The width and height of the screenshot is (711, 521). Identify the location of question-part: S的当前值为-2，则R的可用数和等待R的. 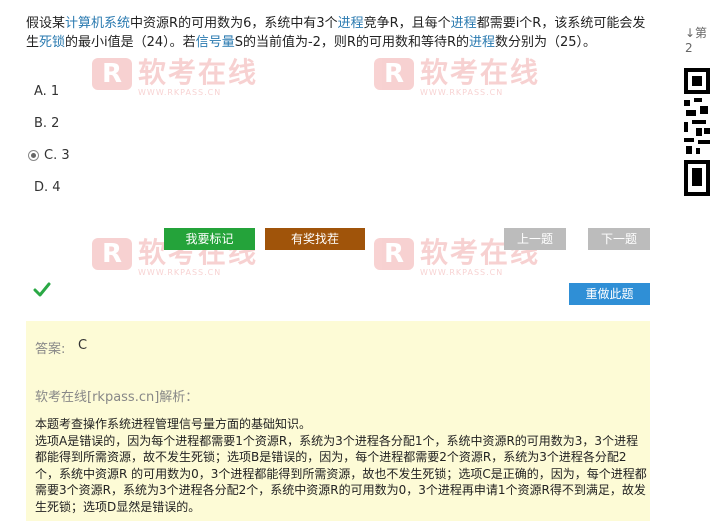
(351, 42).